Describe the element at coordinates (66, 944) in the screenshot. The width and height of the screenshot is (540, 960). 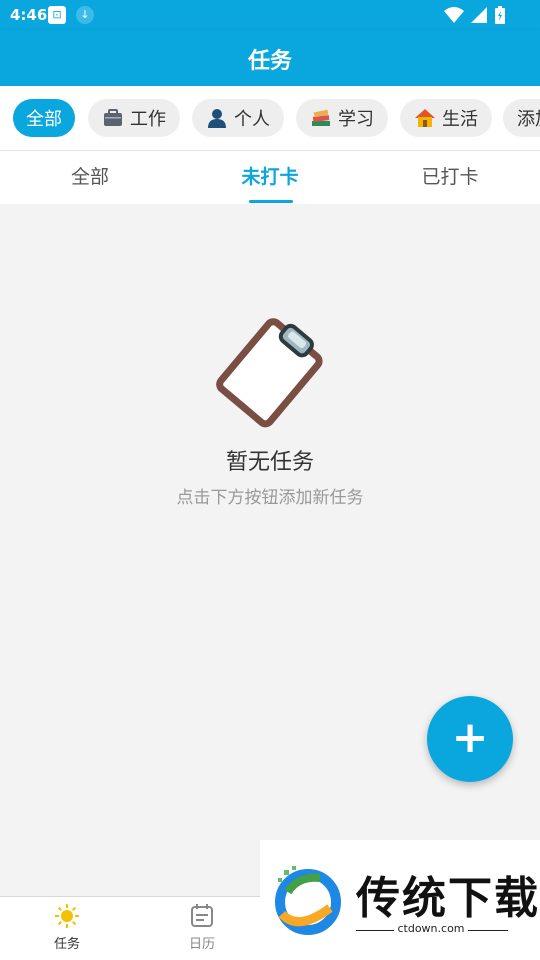
I see `nav-label: 任务` at that location.